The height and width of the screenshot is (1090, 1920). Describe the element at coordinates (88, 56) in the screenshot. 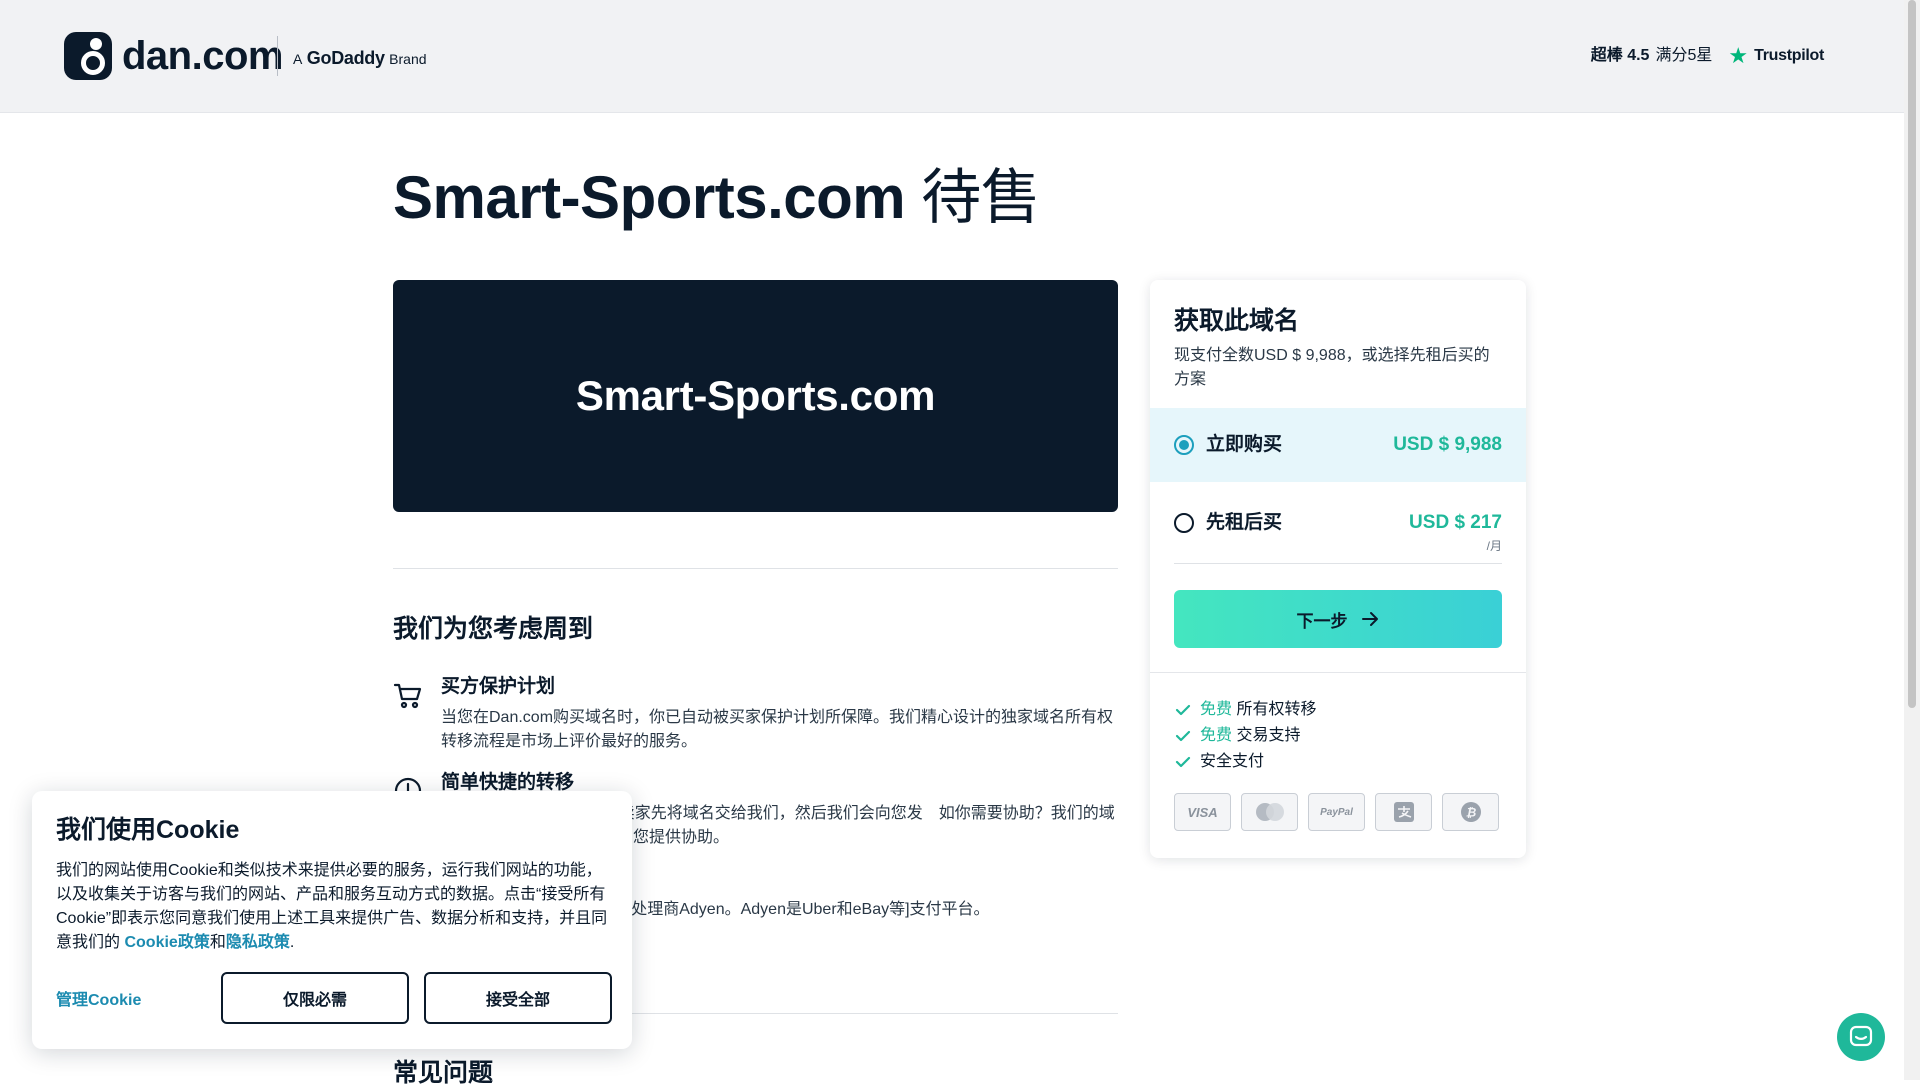

I see `dan-logo-icon` at that location.